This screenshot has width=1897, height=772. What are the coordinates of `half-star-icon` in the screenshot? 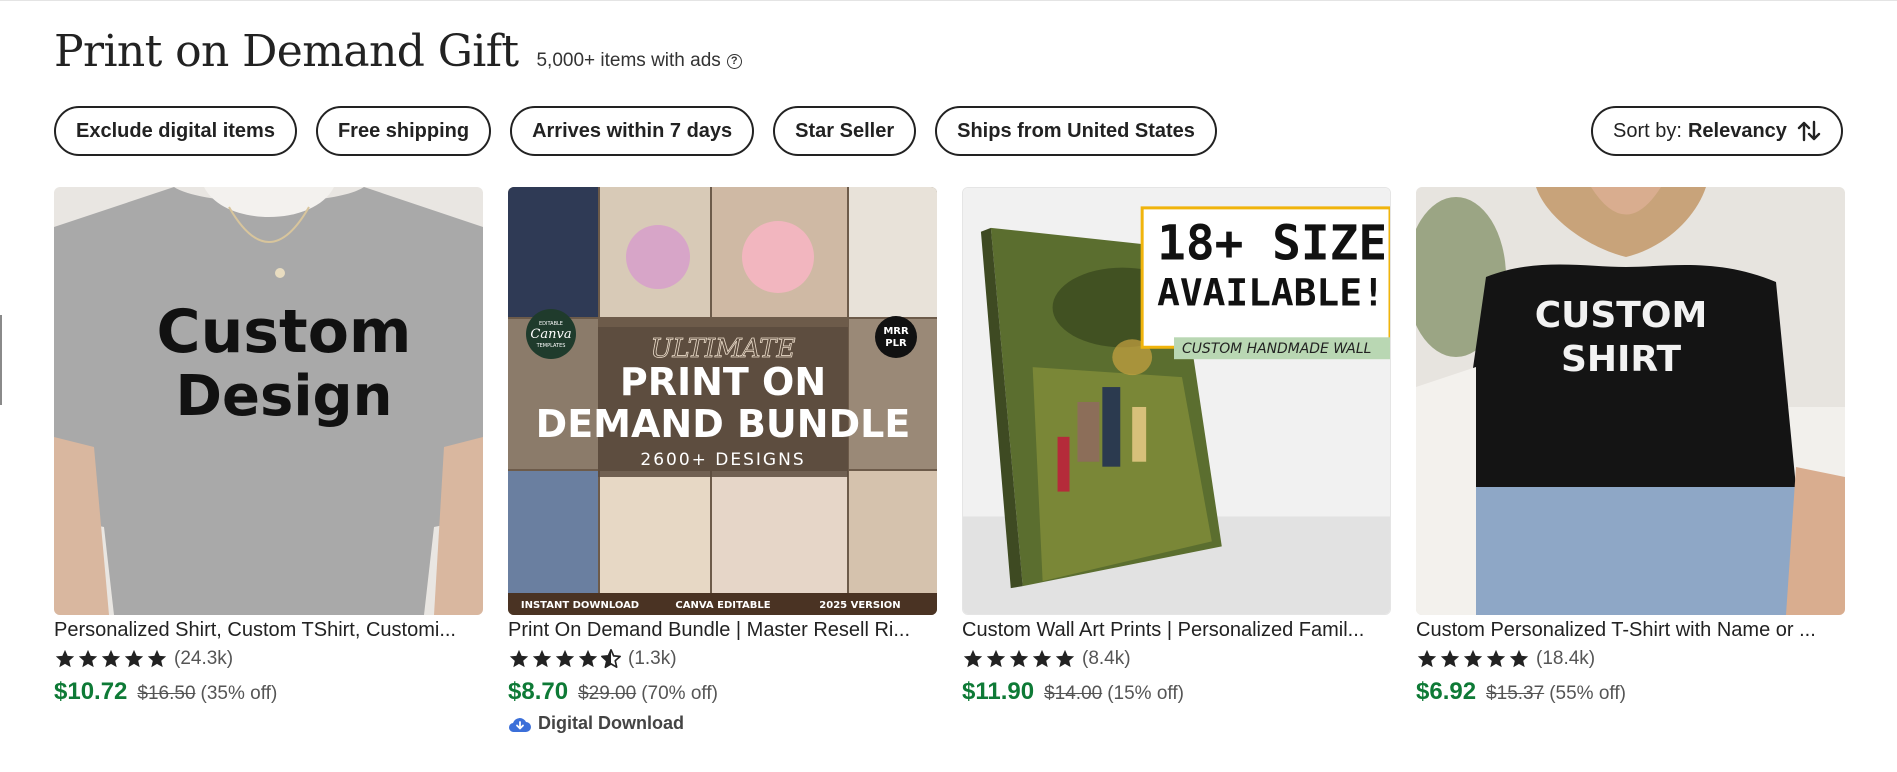 It's located at (611, 659).